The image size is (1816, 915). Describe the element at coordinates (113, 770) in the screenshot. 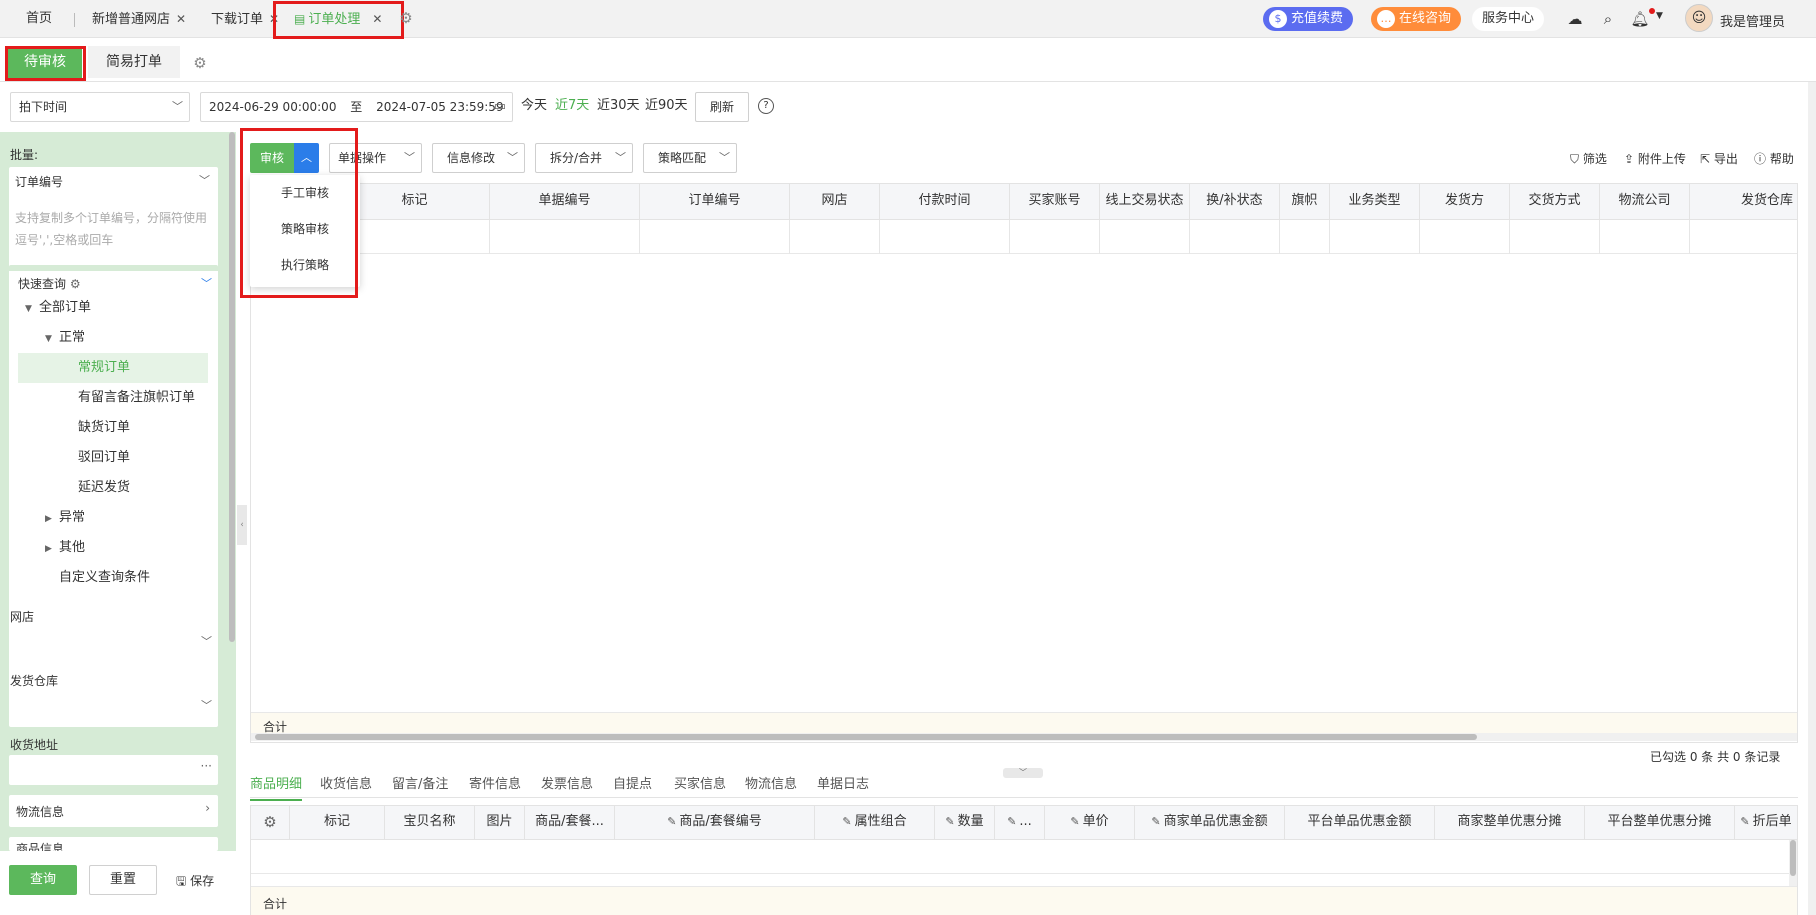

I see `address-input: ···` at that location.